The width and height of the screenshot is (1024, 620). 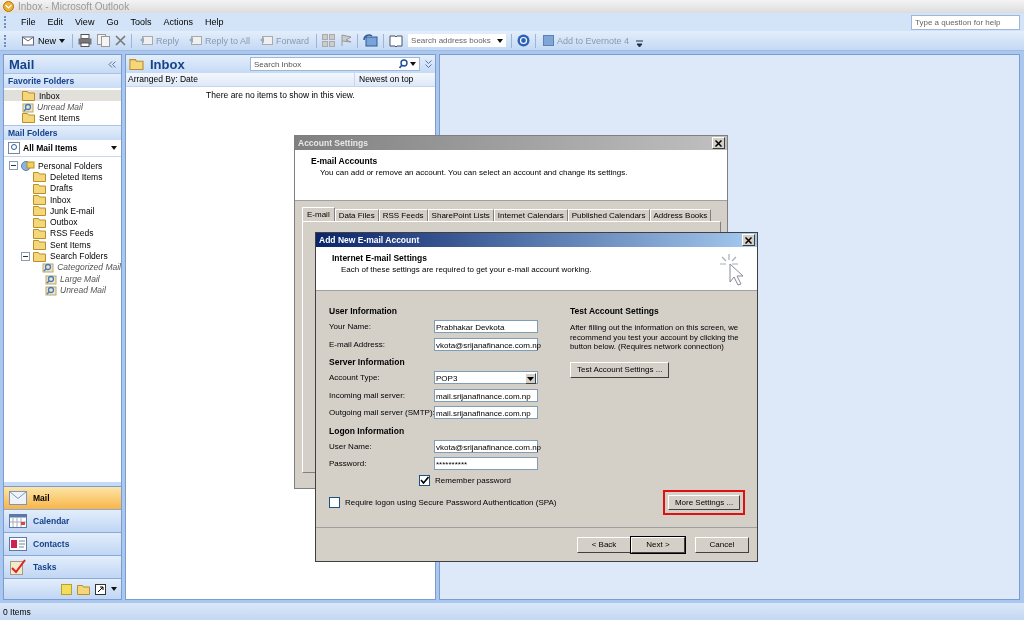 What do you see at coordinates (318, 214) in the screenshot?
I see `tab: E-mail` at bounding box center [318, 214].